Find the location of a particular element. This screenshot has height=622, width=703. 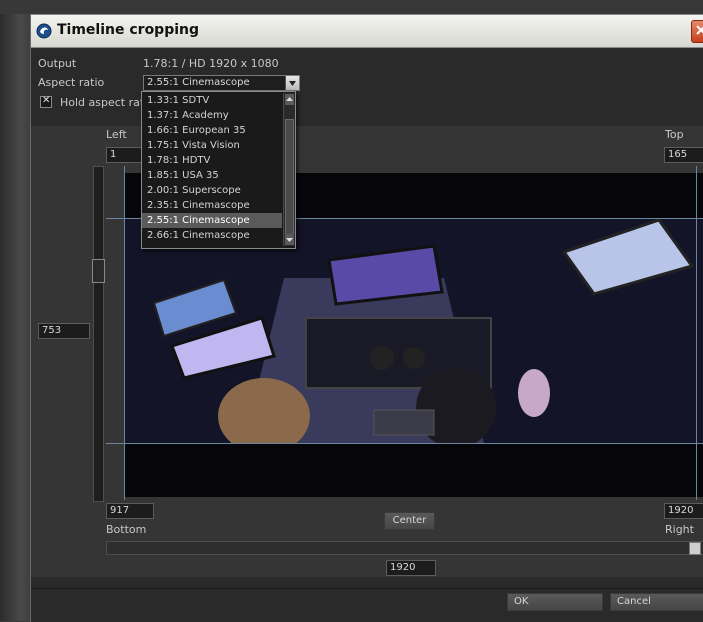

scrollbar-thumb is located at coordinates (289, 178).